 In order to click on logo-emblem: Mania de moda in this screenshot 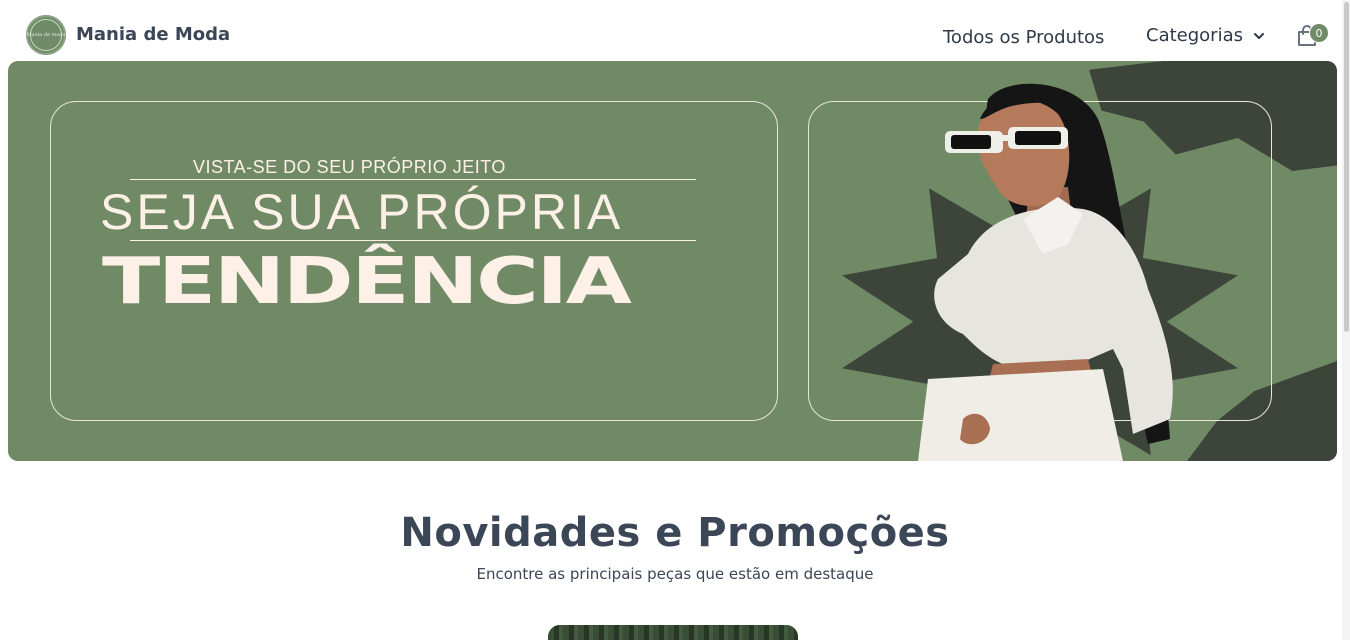, I will do `click(46, 35)`.